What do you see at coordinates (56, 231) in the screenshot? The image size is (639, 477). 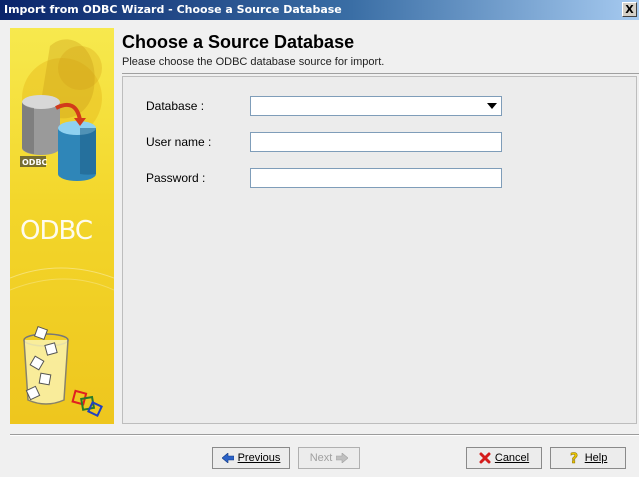 I see `odbc-logo-text: ODBC` at bounding box center [56, 231].